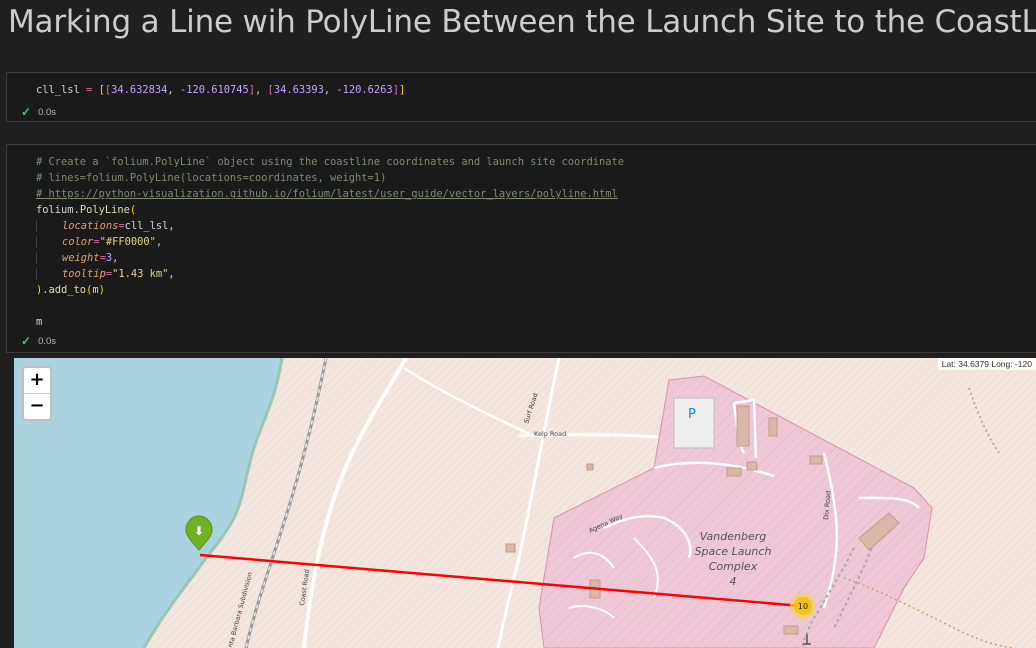 This screenshot has height=648, width=1036. Describe the element at coordinates (298, 90) in the screenshot. I see `code-token: 34.63393` at that location.